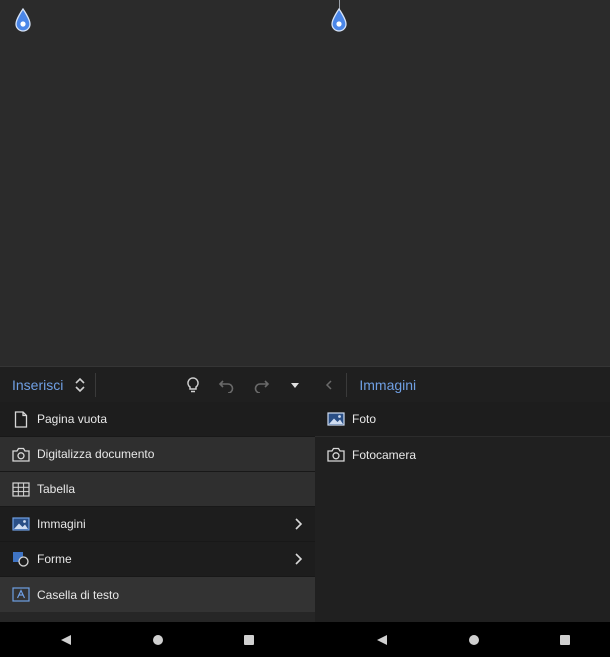 Image resolution: width=610 pixels, height=657 pixels. I want to click on shapes-icon, so click(21, 559).